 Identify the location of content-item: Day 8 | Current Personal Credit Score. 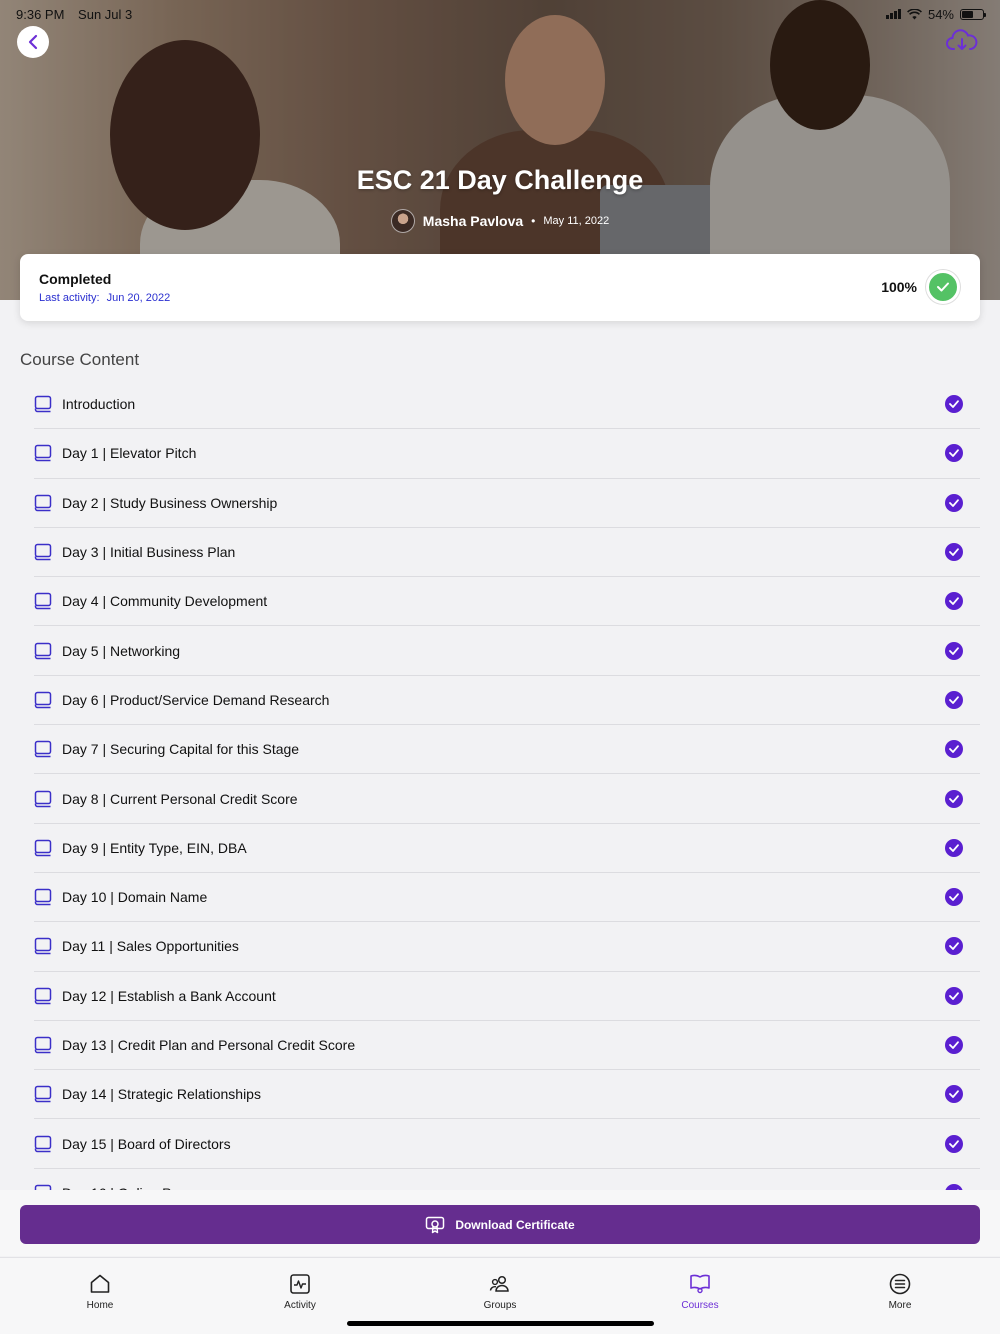
(507, 799).